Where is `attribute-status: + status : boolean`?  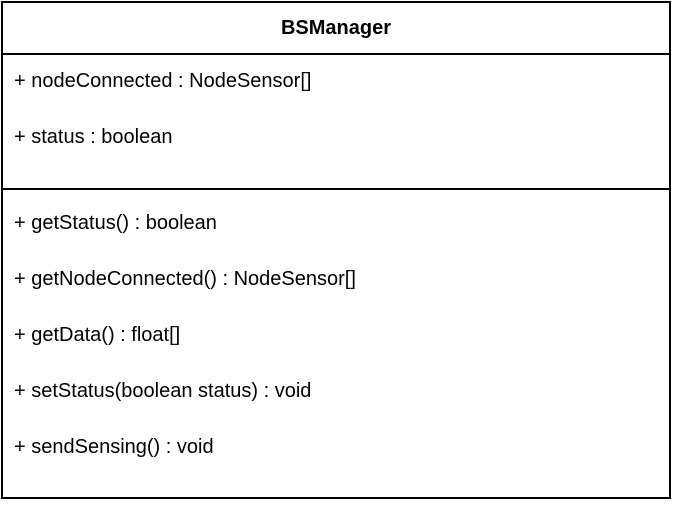
attribute-status: + status : boolean is located at coordinates (93, 137).